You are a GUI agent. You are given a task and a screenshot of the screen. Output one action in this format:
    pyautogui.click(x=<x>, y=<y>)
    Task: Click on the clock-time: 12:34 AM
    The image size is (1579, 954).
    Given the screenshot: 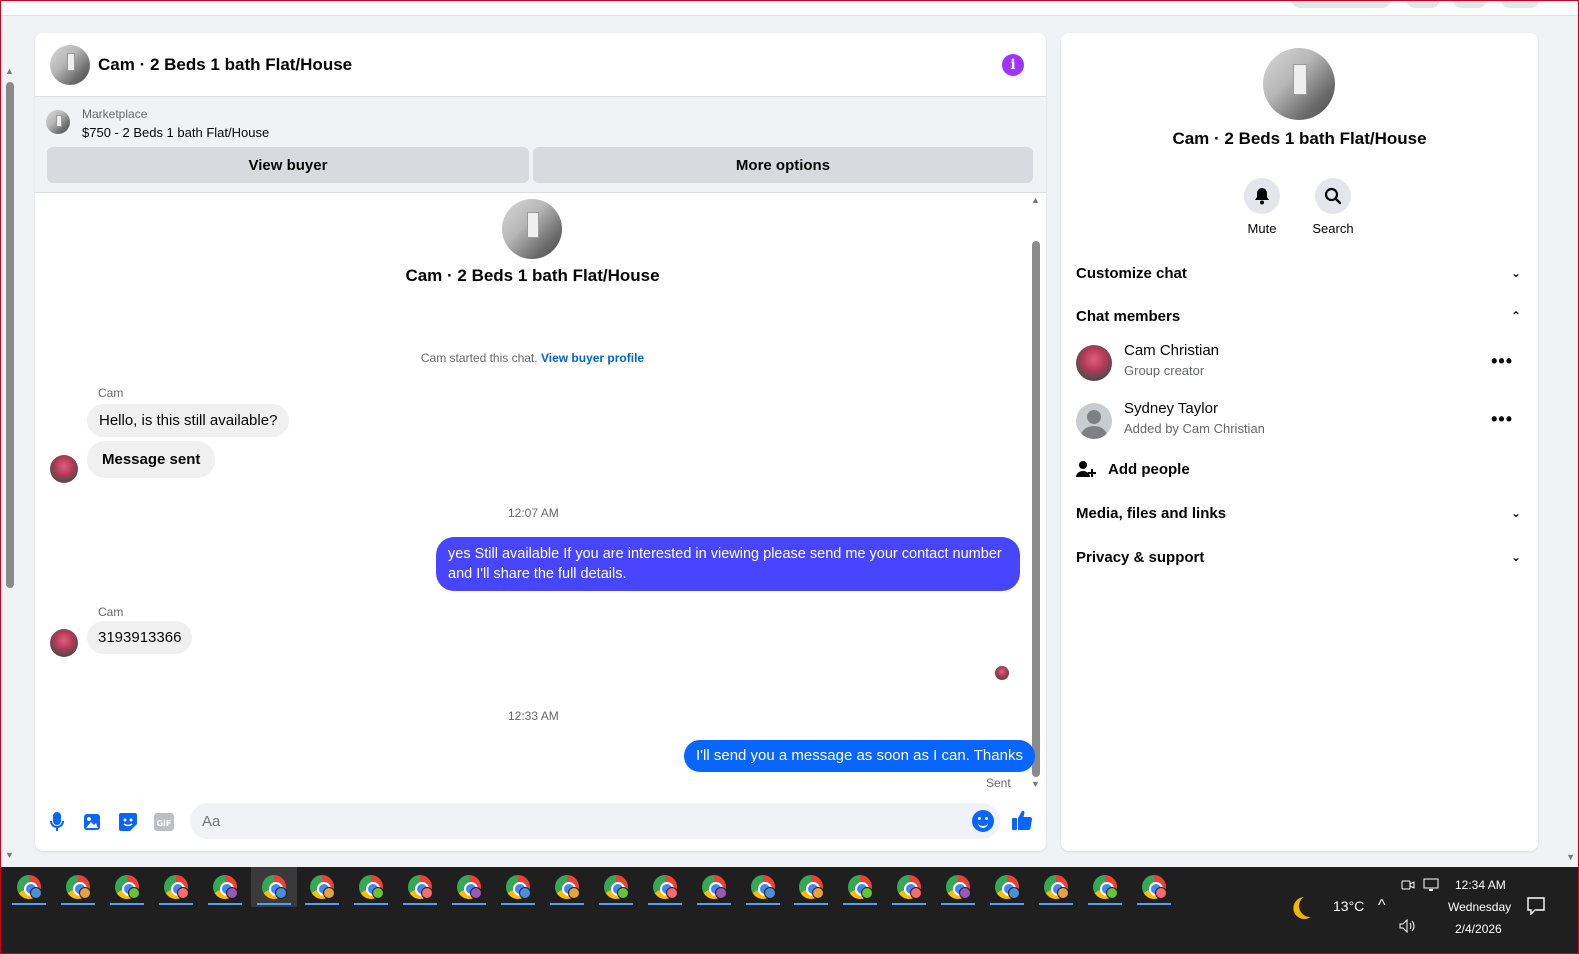 What is the action you would take?
    pyautogui.click(x=1480, y=885)
    